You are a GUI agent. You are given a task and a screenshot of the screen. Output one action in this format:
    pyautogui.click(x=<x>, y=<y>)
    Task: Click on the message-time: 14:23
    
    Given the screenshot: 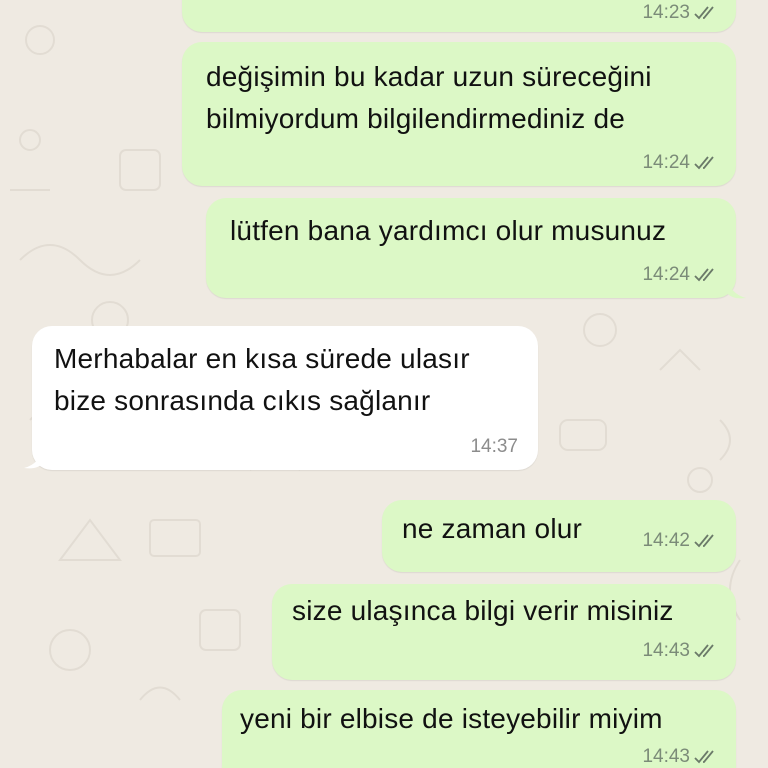 What is the action you would take?
    pyautogui.click(x=666, y=12)
    